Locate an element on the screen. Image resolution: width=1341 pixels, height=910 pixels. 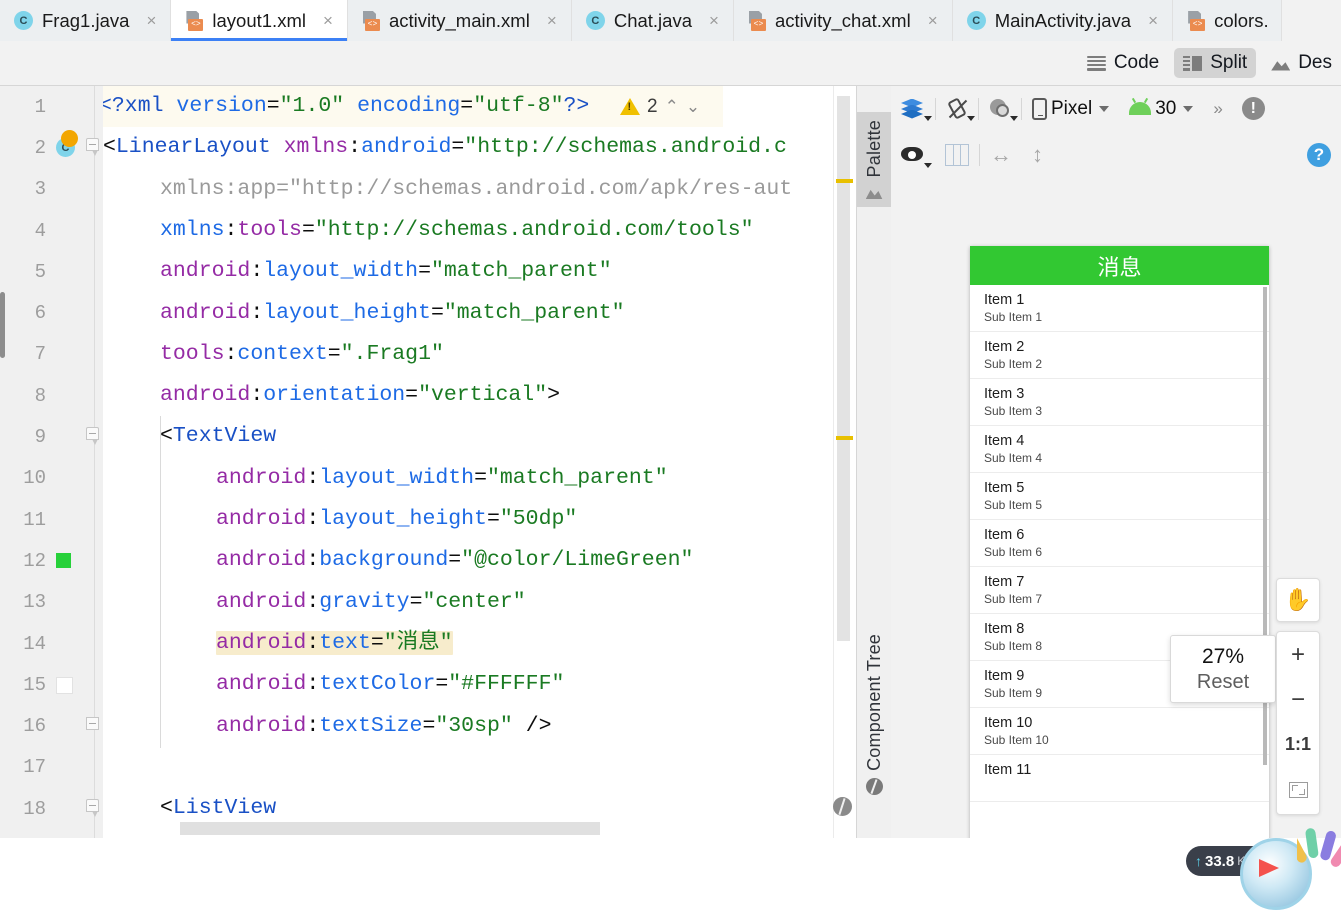
mode-button-split: Split is located at coordinates (1215, 63).